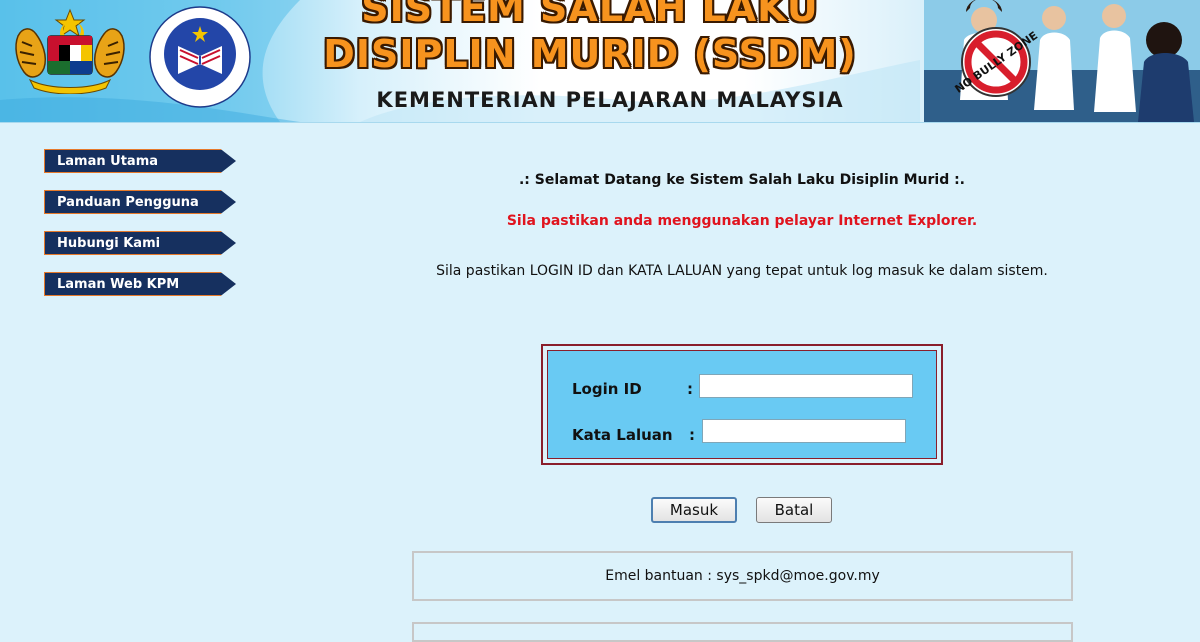 This screenshot has height=642, width=1200. I want to click on login-id-input, so click(806, 386).